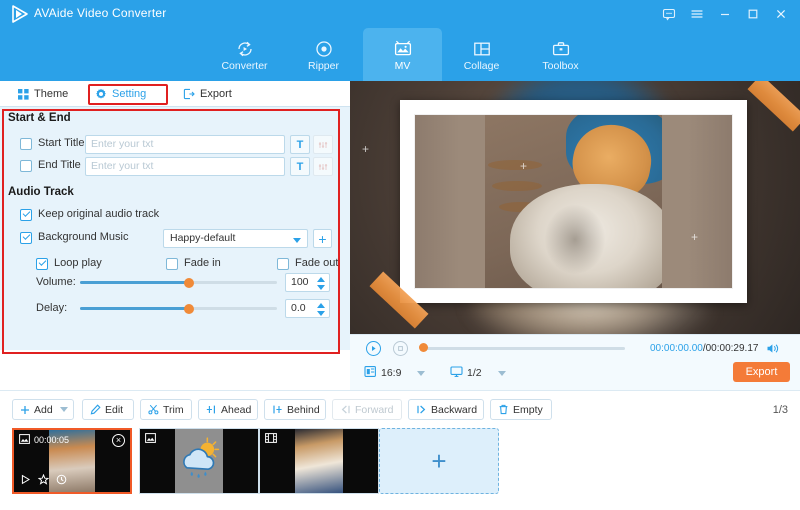 This screenshot has width=800, height=510. Describe the element at coordinates (178, 282) in the screenshot. I see `volume-slider` at that location.